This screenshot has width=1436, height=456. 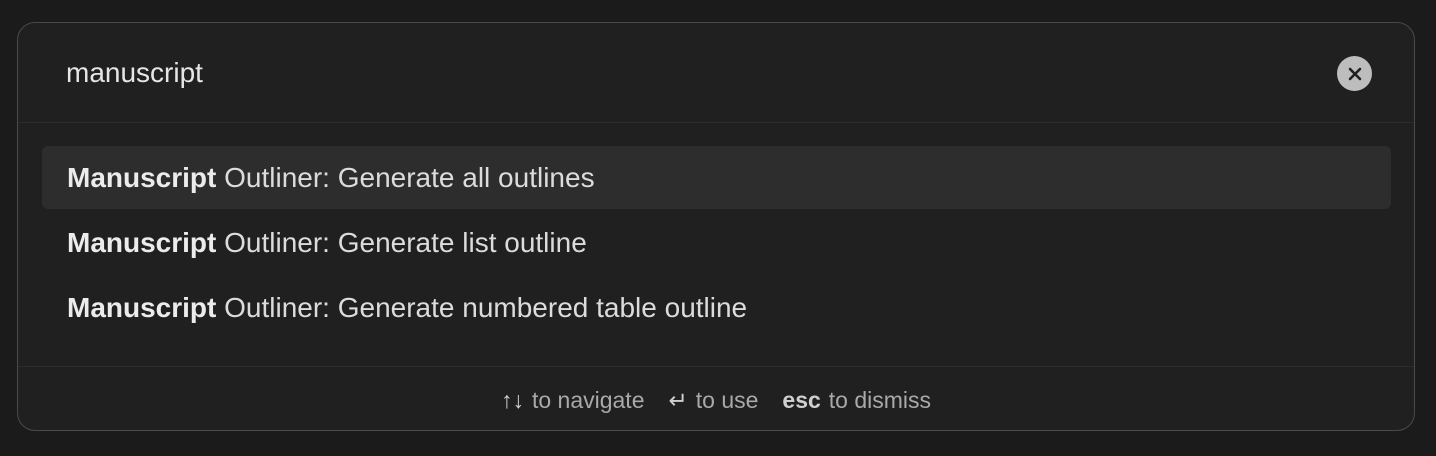 I want to click on dismiss-hint: esc to dismiss, so click(x=856, y=400).